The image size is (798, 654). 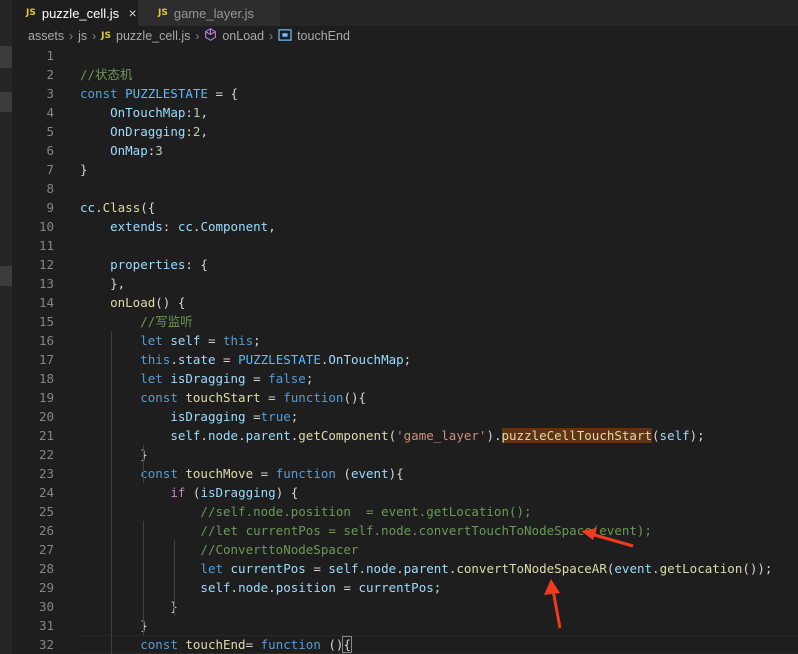 What do you see at coordinates (279, 549) in the screenshot?
I see `code-token: //ConverttoNodeSpacer` at bounding box center [279, 549].